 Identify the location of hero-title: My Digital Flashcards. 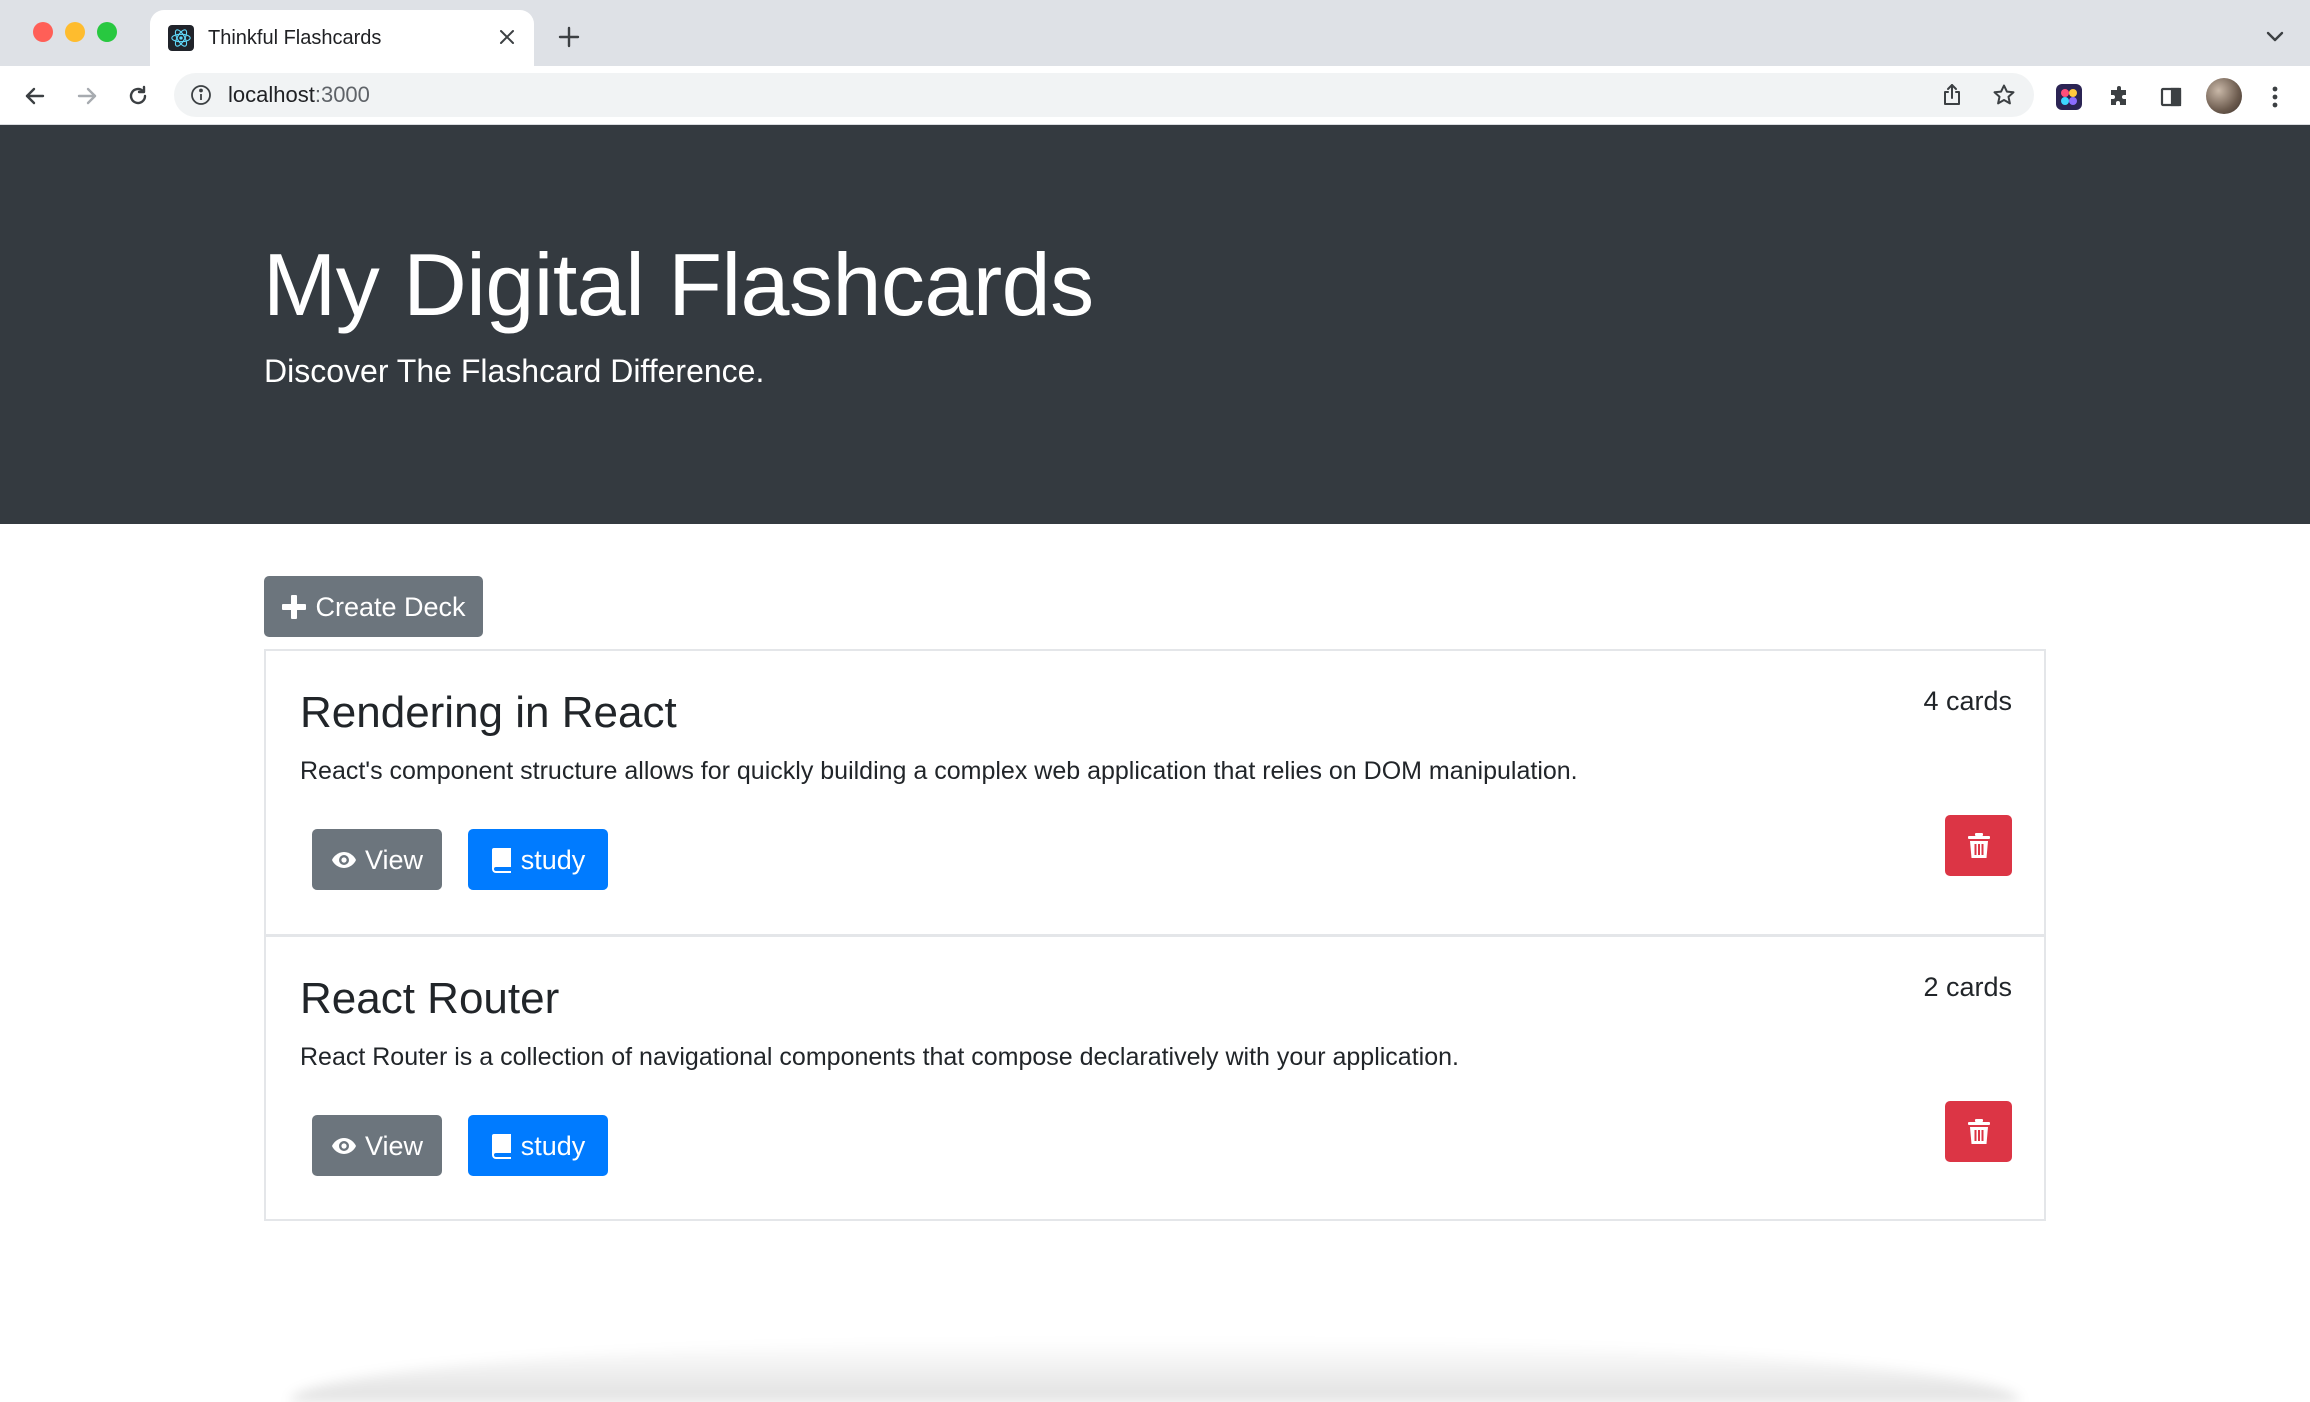
(678, 284).